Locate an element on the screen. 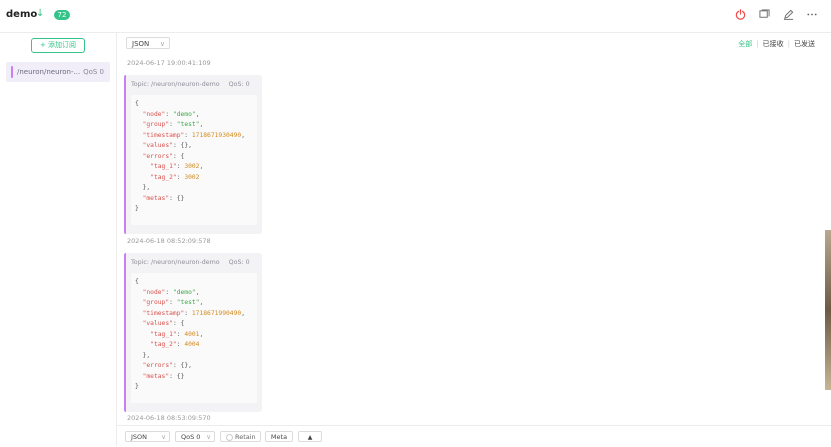 Image resolution: width=831 pixels, height=447 pixels. payload-format-value: JSON is located at coordinates (141, 44).